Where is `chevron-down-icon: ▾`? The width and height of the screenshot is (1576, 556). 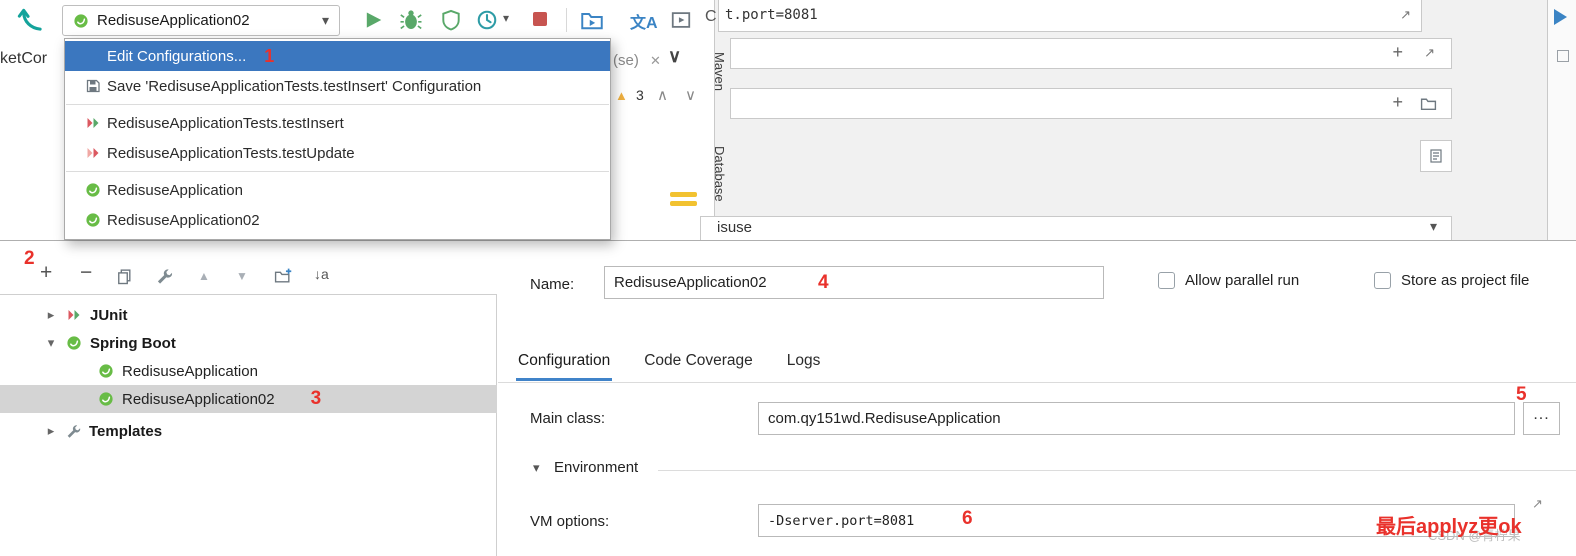 chevron-down-icon: ▾ is located at coordinates (51, 343).